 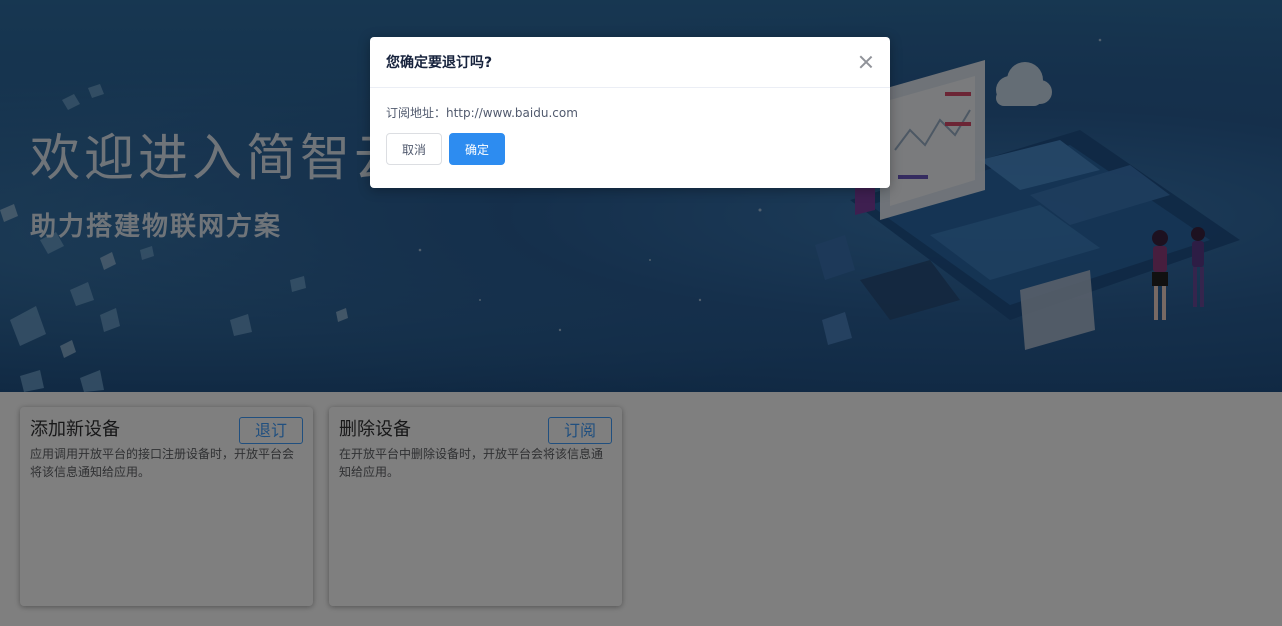 What do you see at coordinates (482, 113) in the screenshot?
I see `subscription-address-text: 订阅地址：http://www.baidu.com` at bounding box center [482, 113].